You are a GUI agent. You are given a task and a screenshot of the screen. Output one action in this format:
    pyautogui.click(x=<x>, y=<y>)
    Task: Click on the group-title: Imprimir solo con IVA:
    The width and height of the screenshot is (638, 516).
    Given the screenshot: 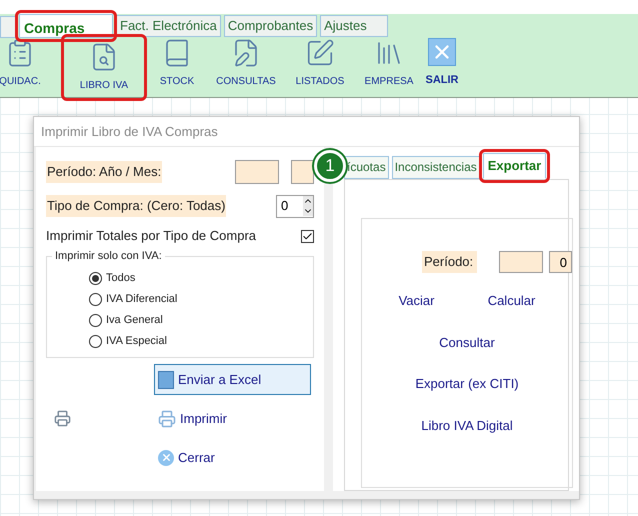 What is the action you would take?
    pyautogui.click(x=108, y=256)
    